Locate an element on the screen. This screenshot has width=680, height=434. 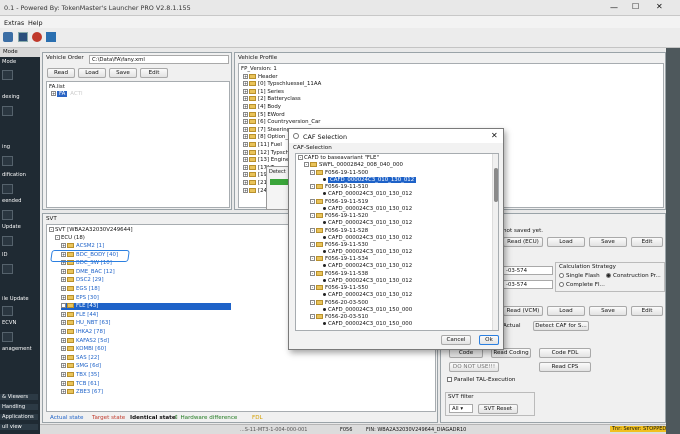
svt-ecu-row: + HU_NBT [63] is located at coordinates (86, 323).